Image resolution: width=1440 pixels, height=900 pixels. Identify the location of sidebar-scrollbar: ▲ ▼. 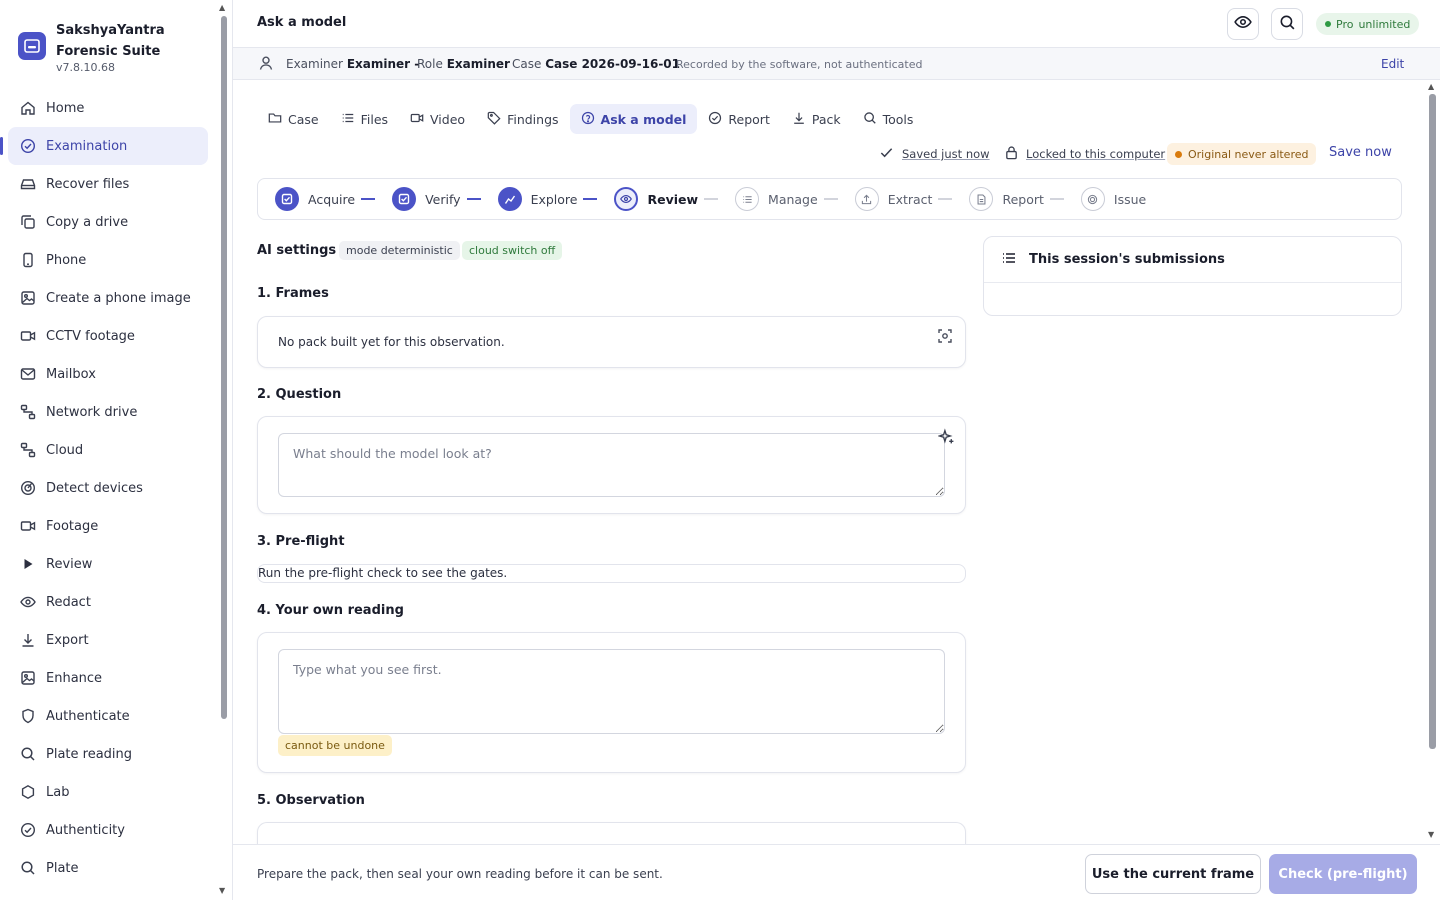
(224, 450).